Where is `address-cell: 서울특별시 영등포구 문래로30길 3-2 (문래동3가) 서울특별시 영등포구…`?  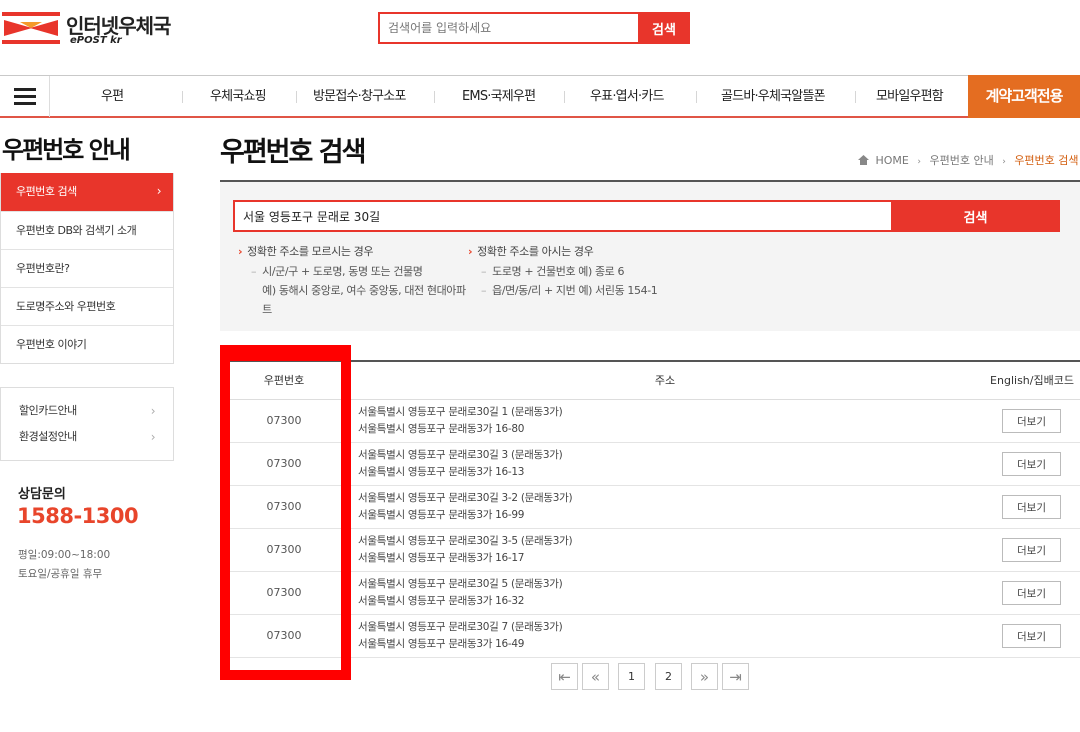 address-cell: 서울특별시 영등포구 문래로30길 3-2 (문래동3가) 서울특별시 영등포구… is located at coordinates (658, 507).